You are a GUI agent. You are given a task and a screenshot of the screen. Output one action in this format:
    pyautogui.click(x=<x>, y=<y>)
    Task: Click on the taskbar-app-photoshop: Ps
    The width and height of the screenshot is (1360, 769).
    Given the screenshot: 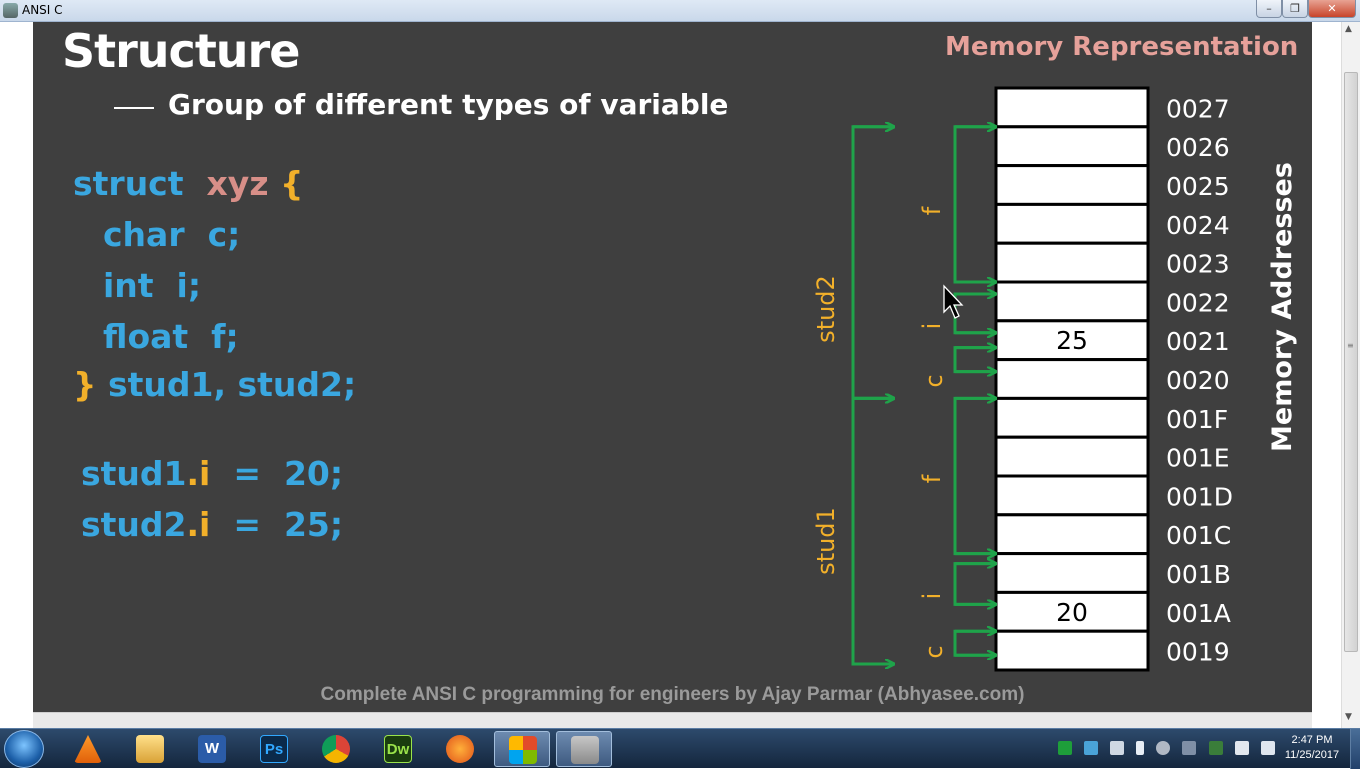 What is the action you would take?
    pyautogui.click(x=274, y=749)
    